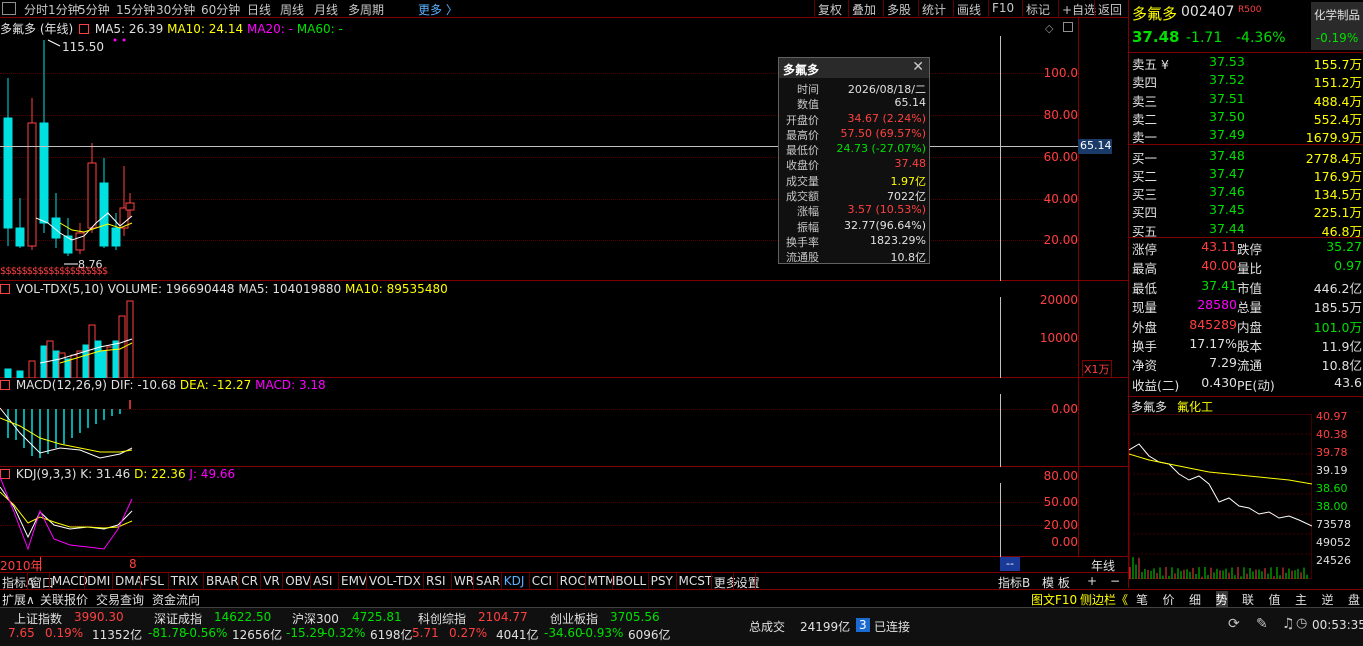  I want to click on toolbar-button-8: 返回, so click(1110, 9).